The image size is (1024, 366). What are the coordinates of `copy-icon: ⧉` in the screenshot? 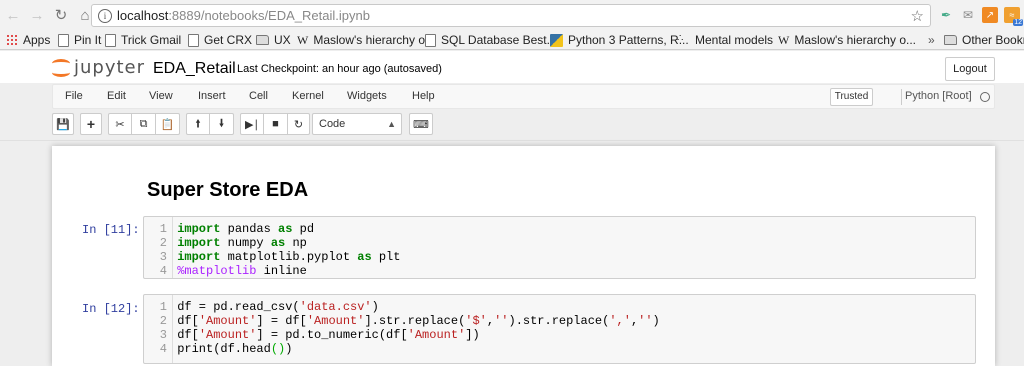 It's located at (144, 124).